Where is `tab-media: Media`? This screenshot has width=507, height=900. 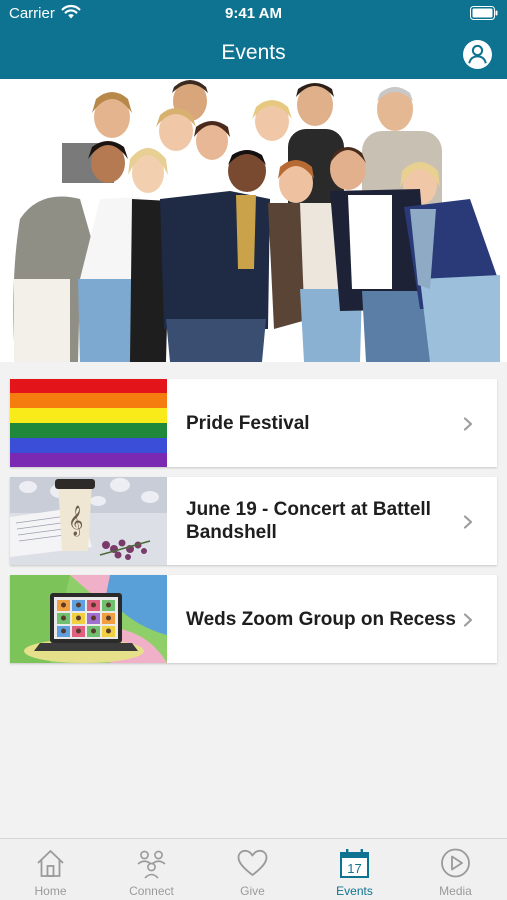 tab-media: Media is located at coordinates (455, 869).